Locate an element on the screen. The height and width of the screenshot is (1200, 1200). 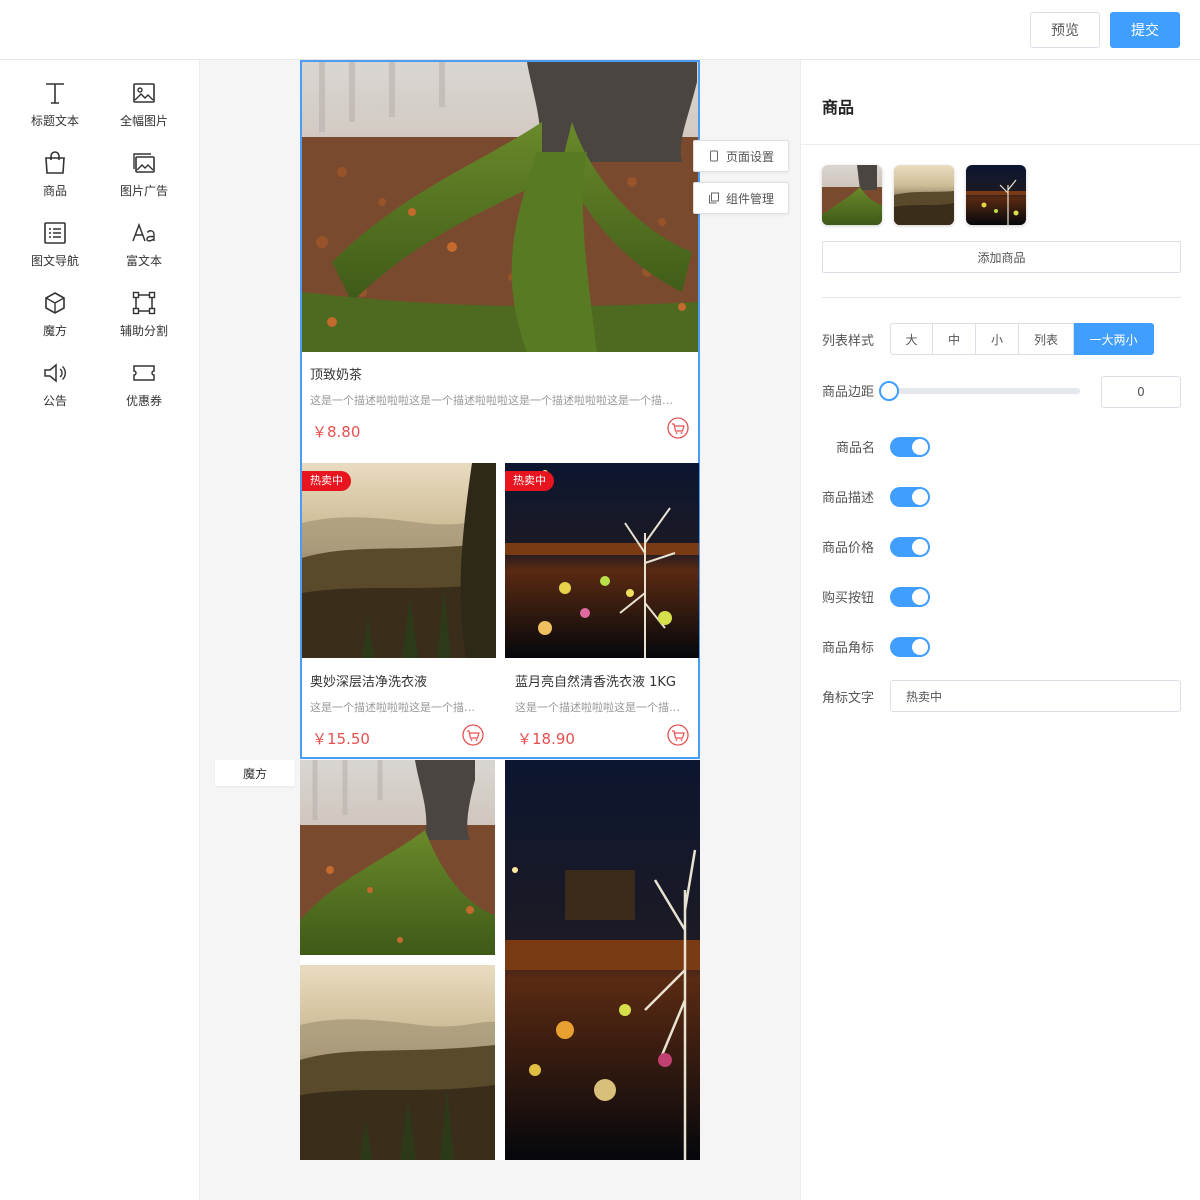
palette-item-label: 标题文本 is located at coordinates (54, 121).